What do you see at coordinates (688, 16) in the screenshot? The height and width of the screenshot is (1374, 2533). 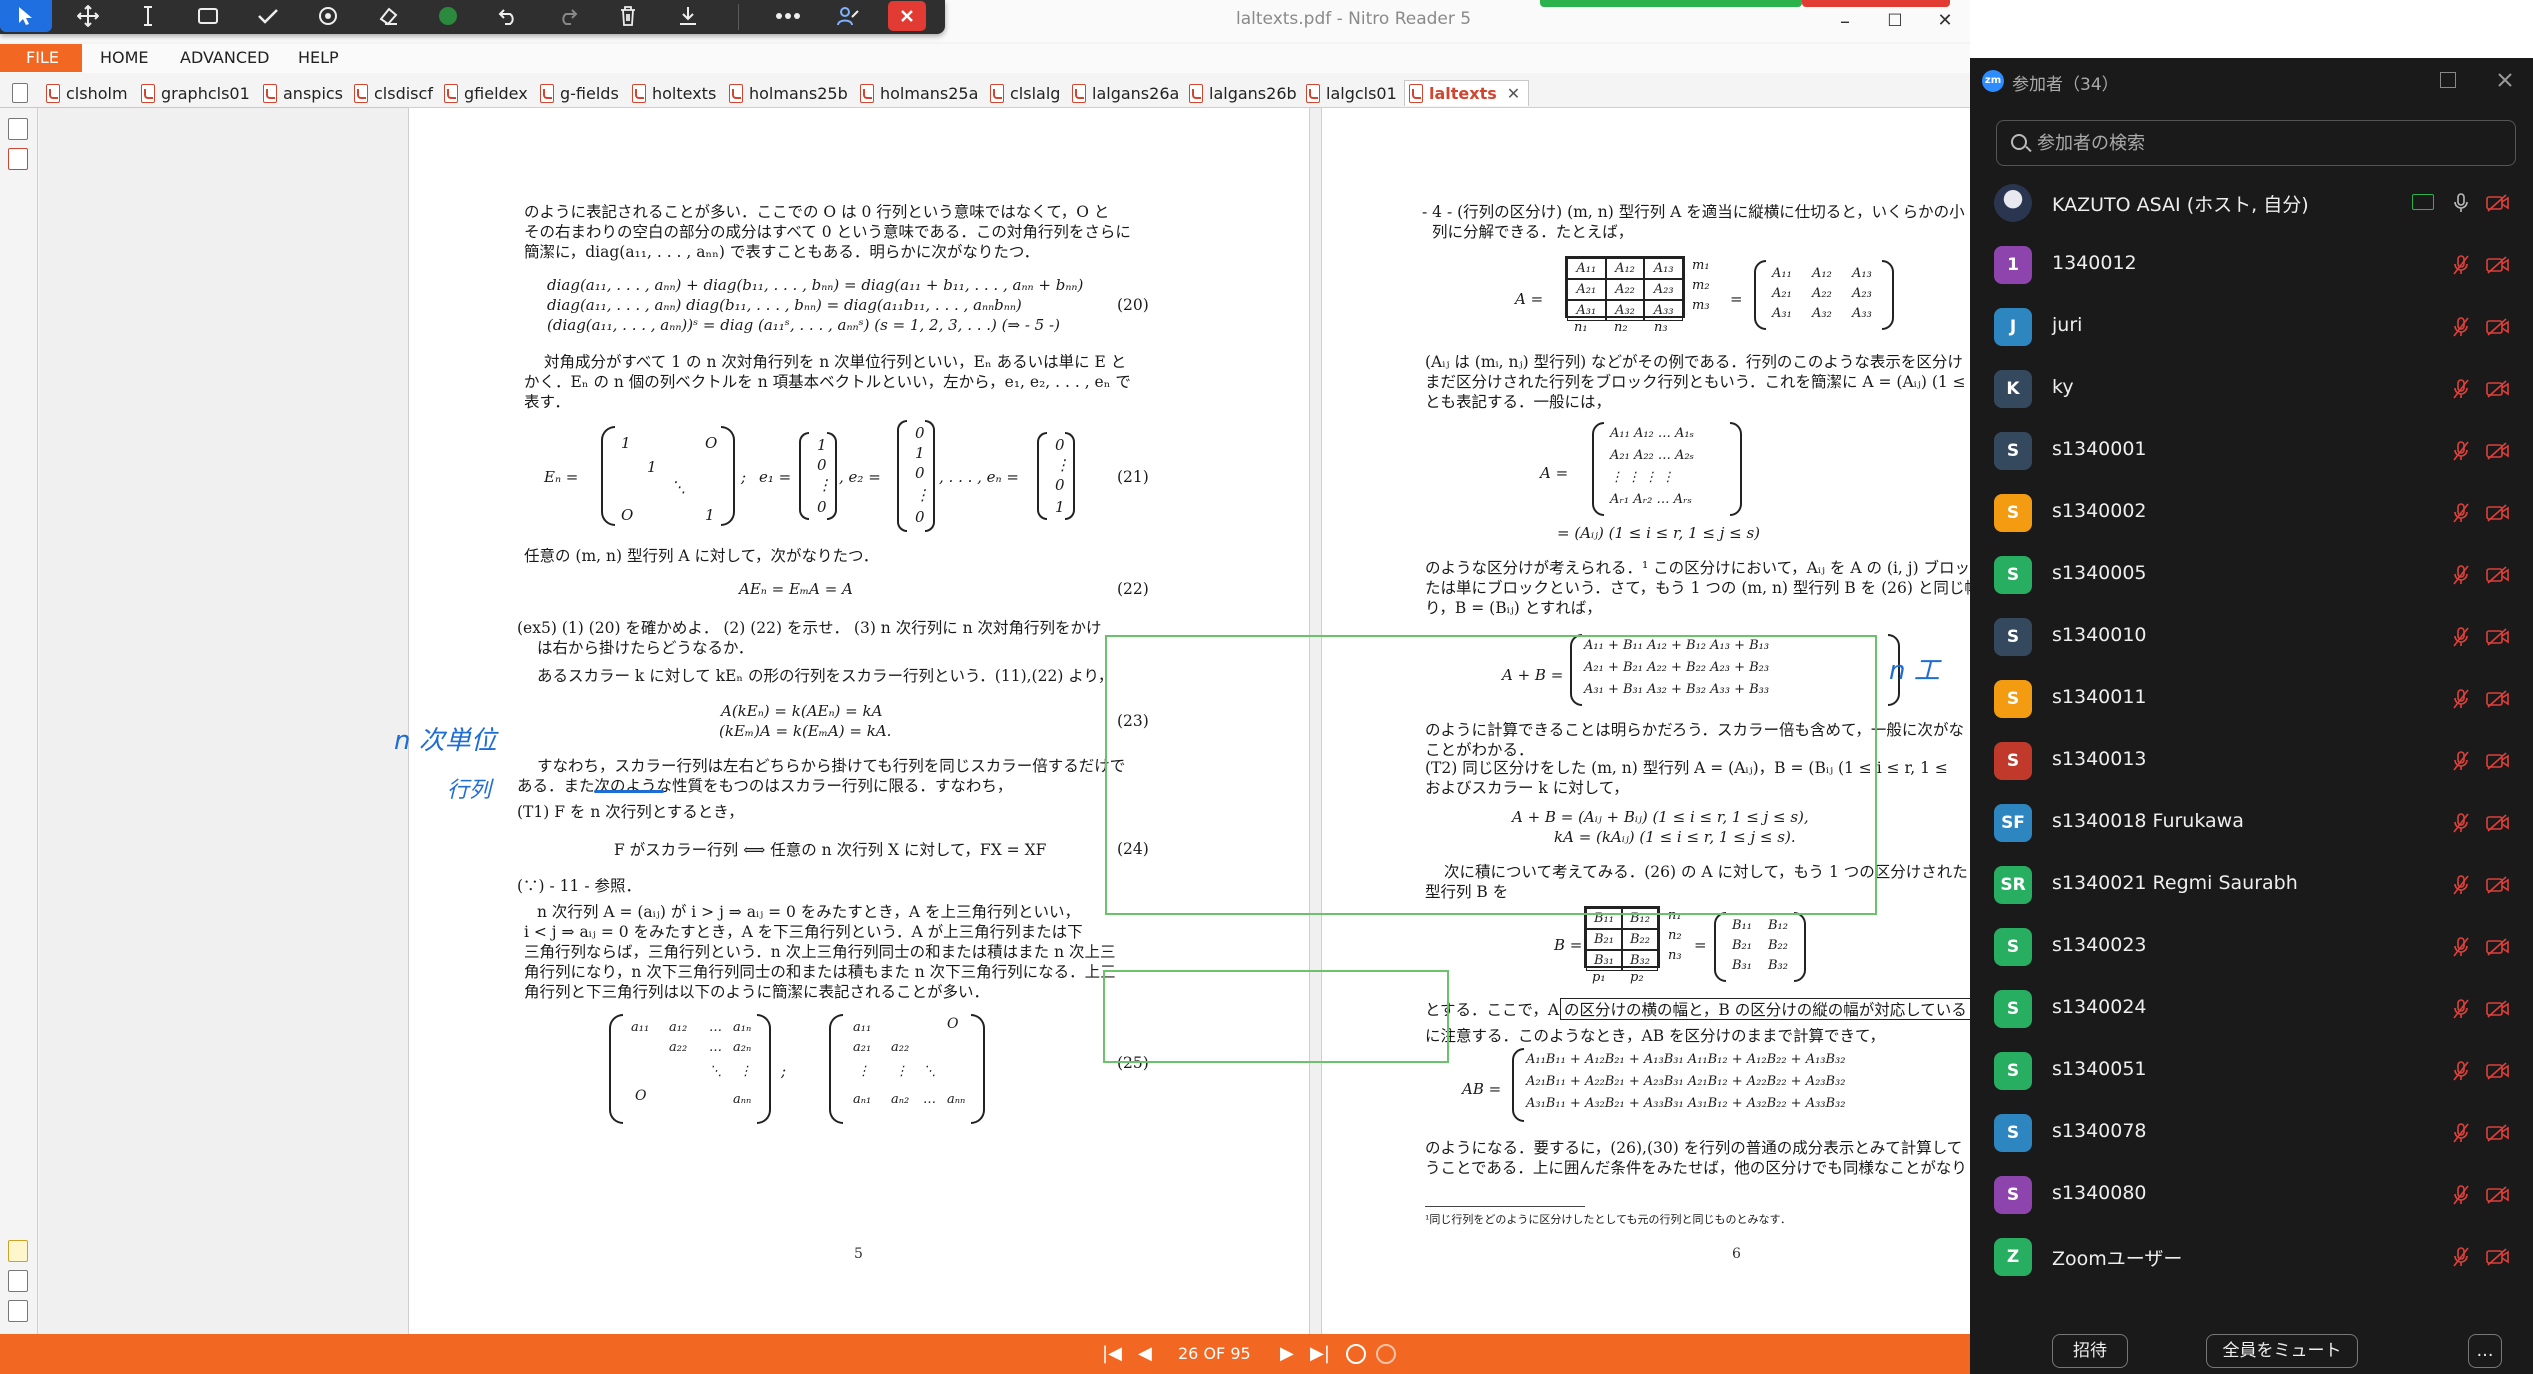 I see `save-annotation-button` at bounding box center [688, 16].